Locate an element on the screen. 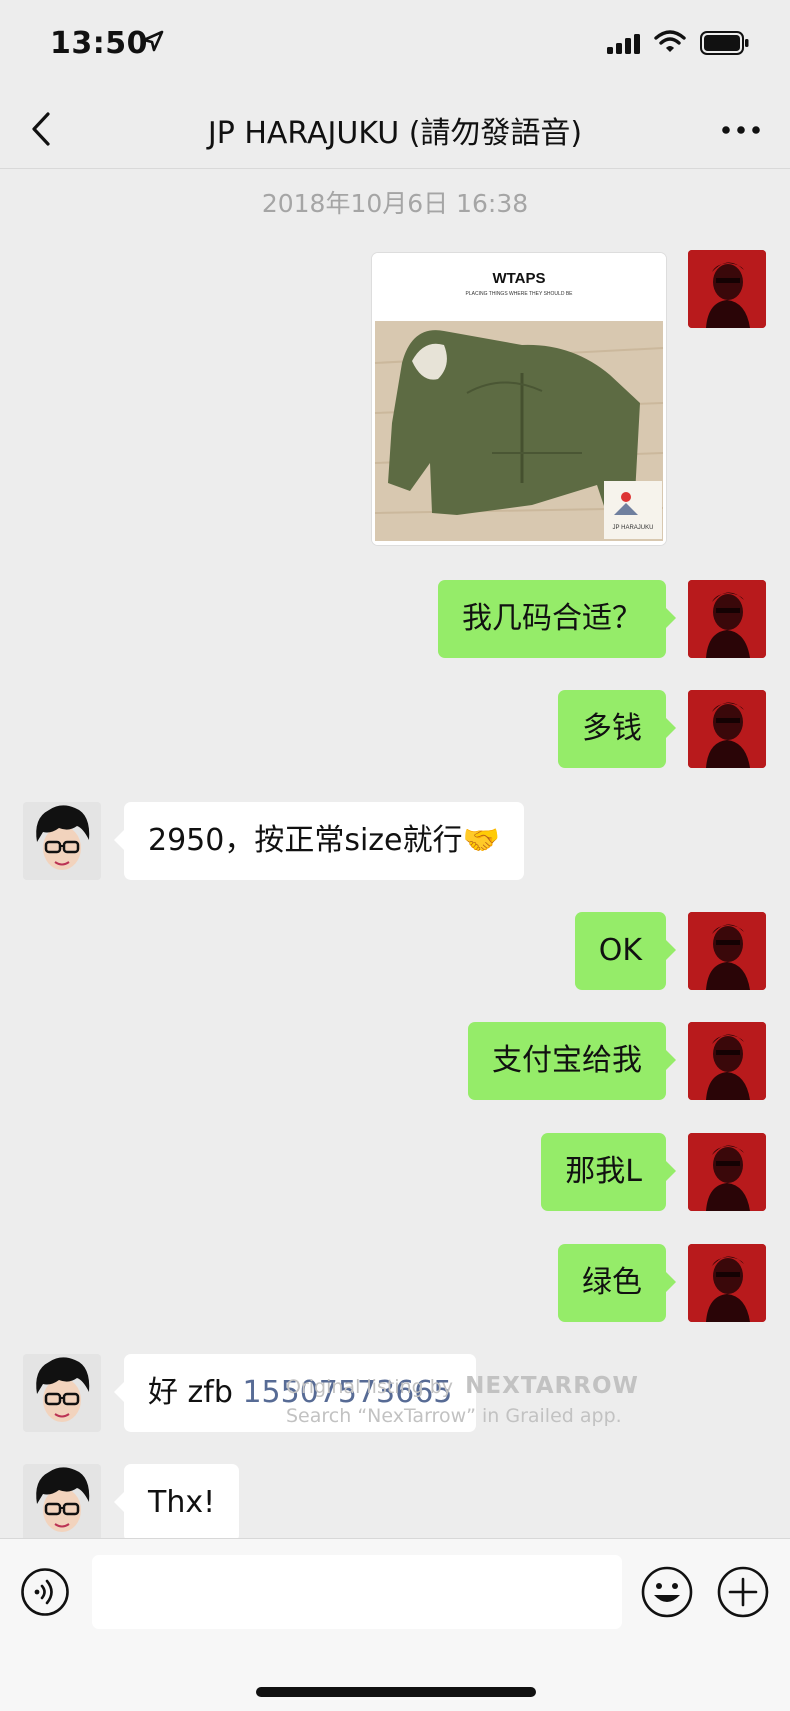 This screenshot has height=1711, width=790. location-arrow-icon is located at coordinates (153, 41).